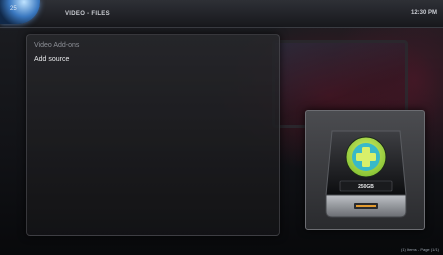 This screenshot has width=443, height=255. Describe the element at coordinates (13, 9) in the screenshot. I see `corner-label: 25` at that location.